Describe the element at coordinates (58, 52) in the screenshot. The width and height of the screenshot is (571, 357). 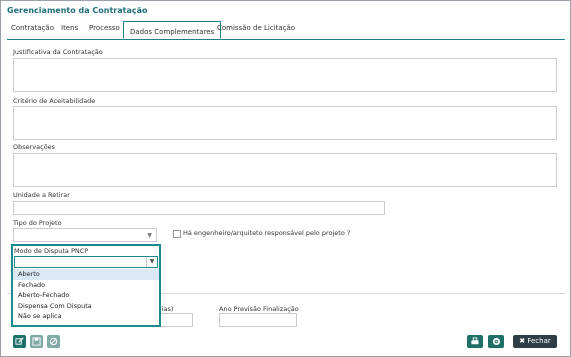
I see `justificativa-label: Justificativa da Contratação` at that location.